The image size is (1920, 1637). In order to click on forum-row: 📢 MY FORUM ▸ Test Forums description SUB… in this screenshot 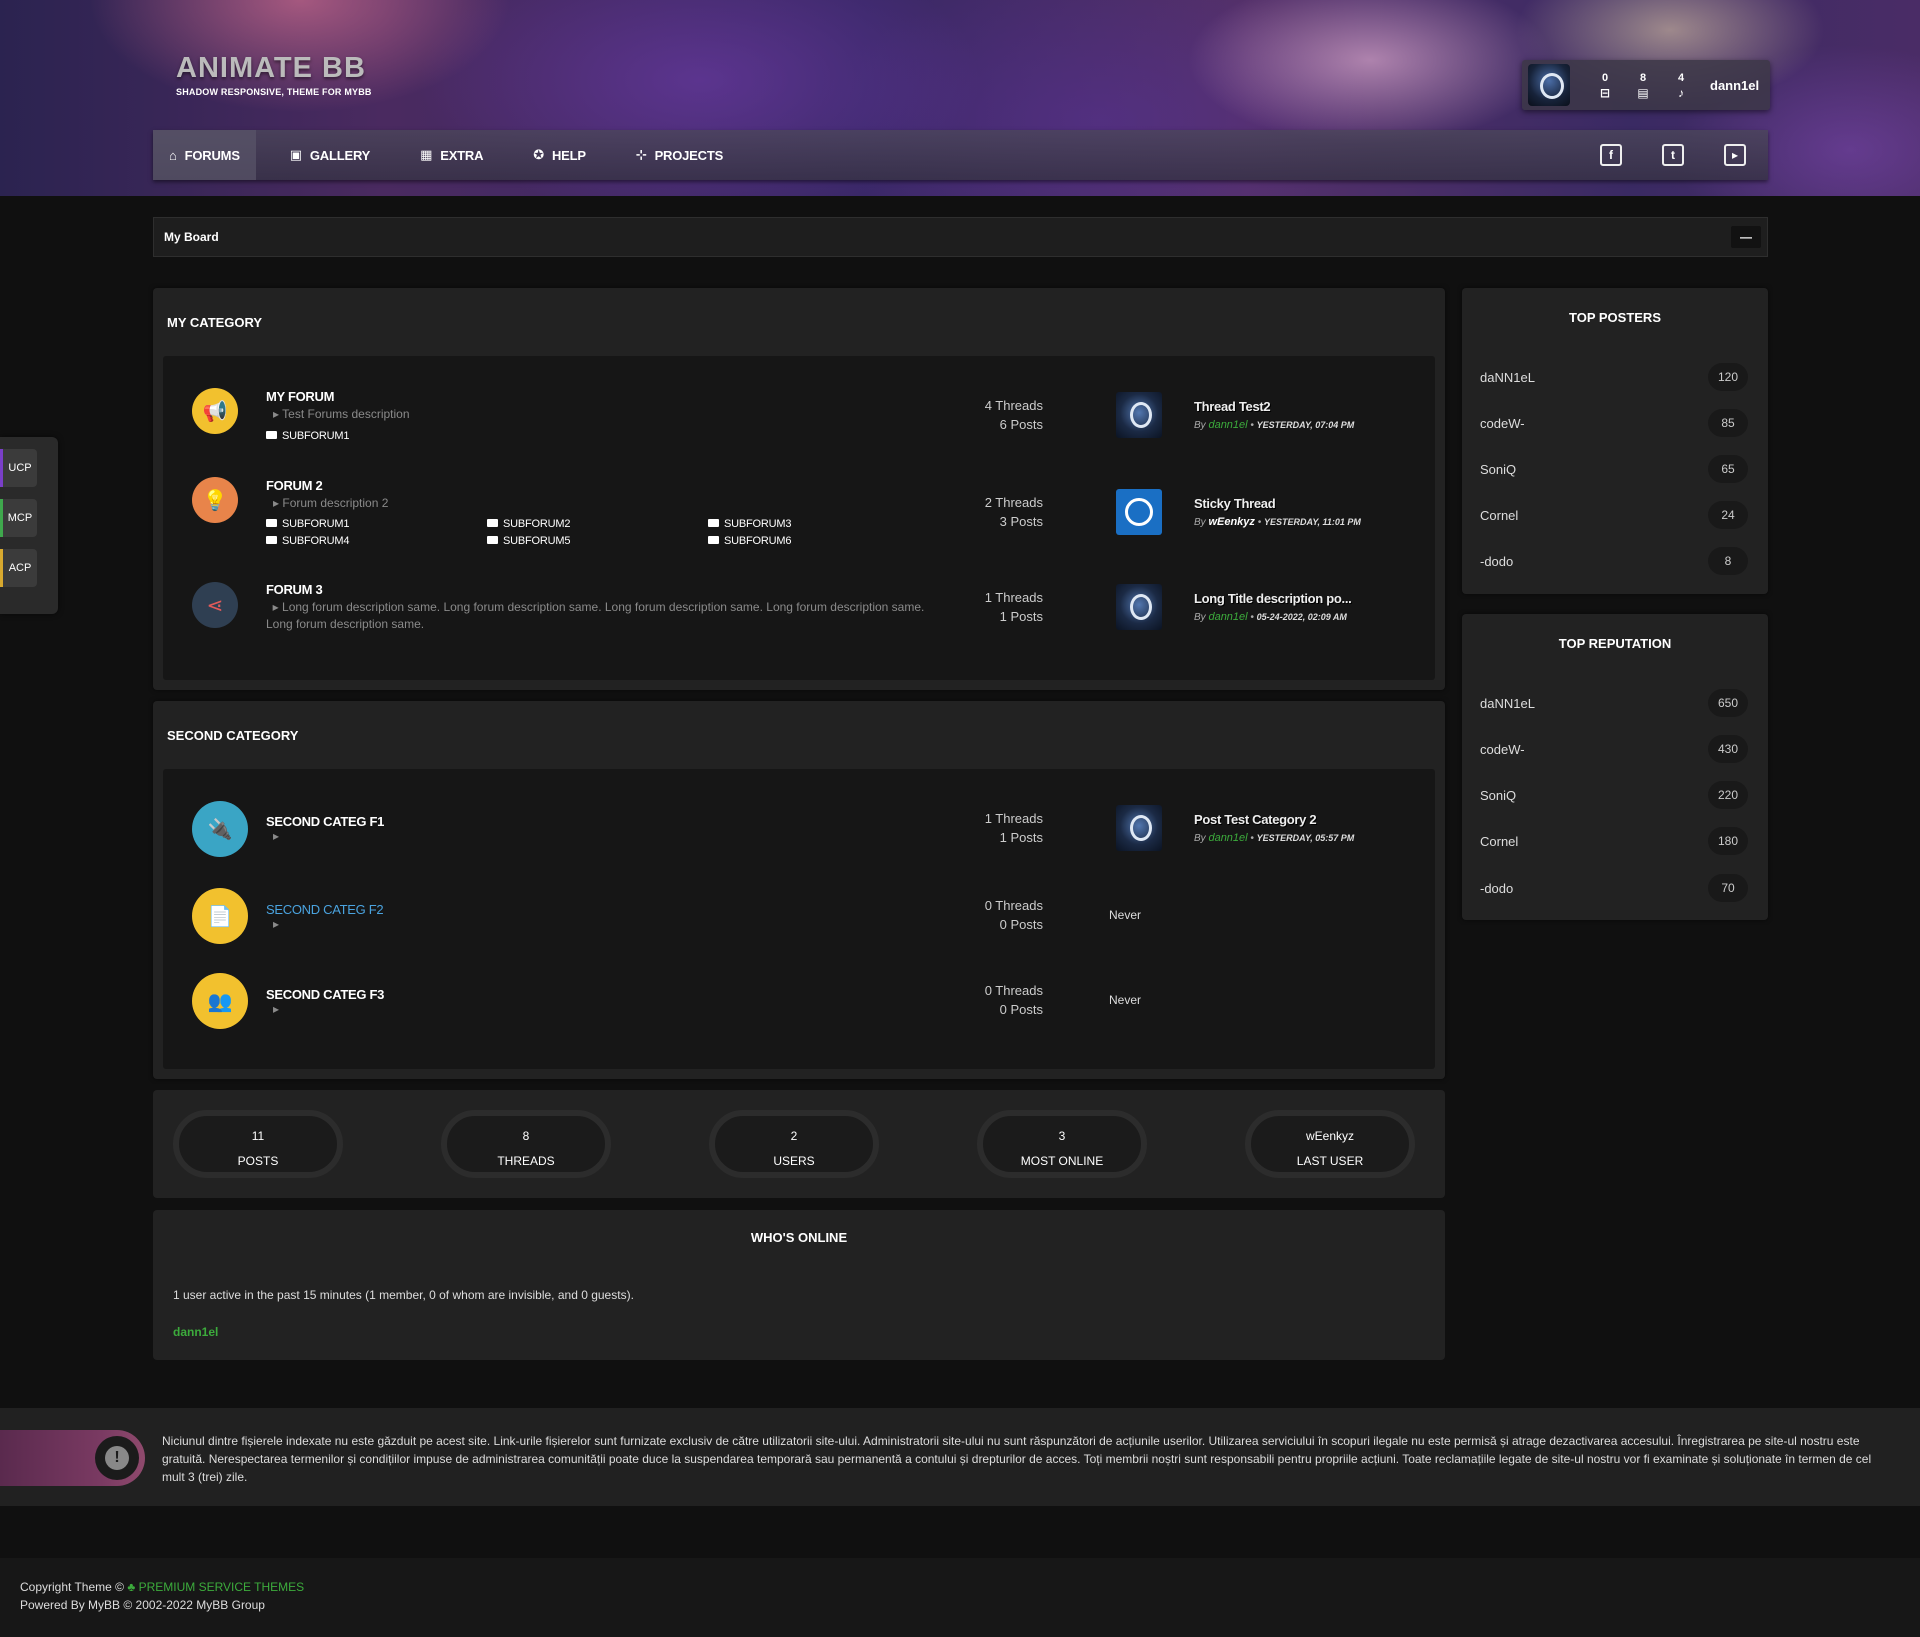, I will do `click(799, 401)`.